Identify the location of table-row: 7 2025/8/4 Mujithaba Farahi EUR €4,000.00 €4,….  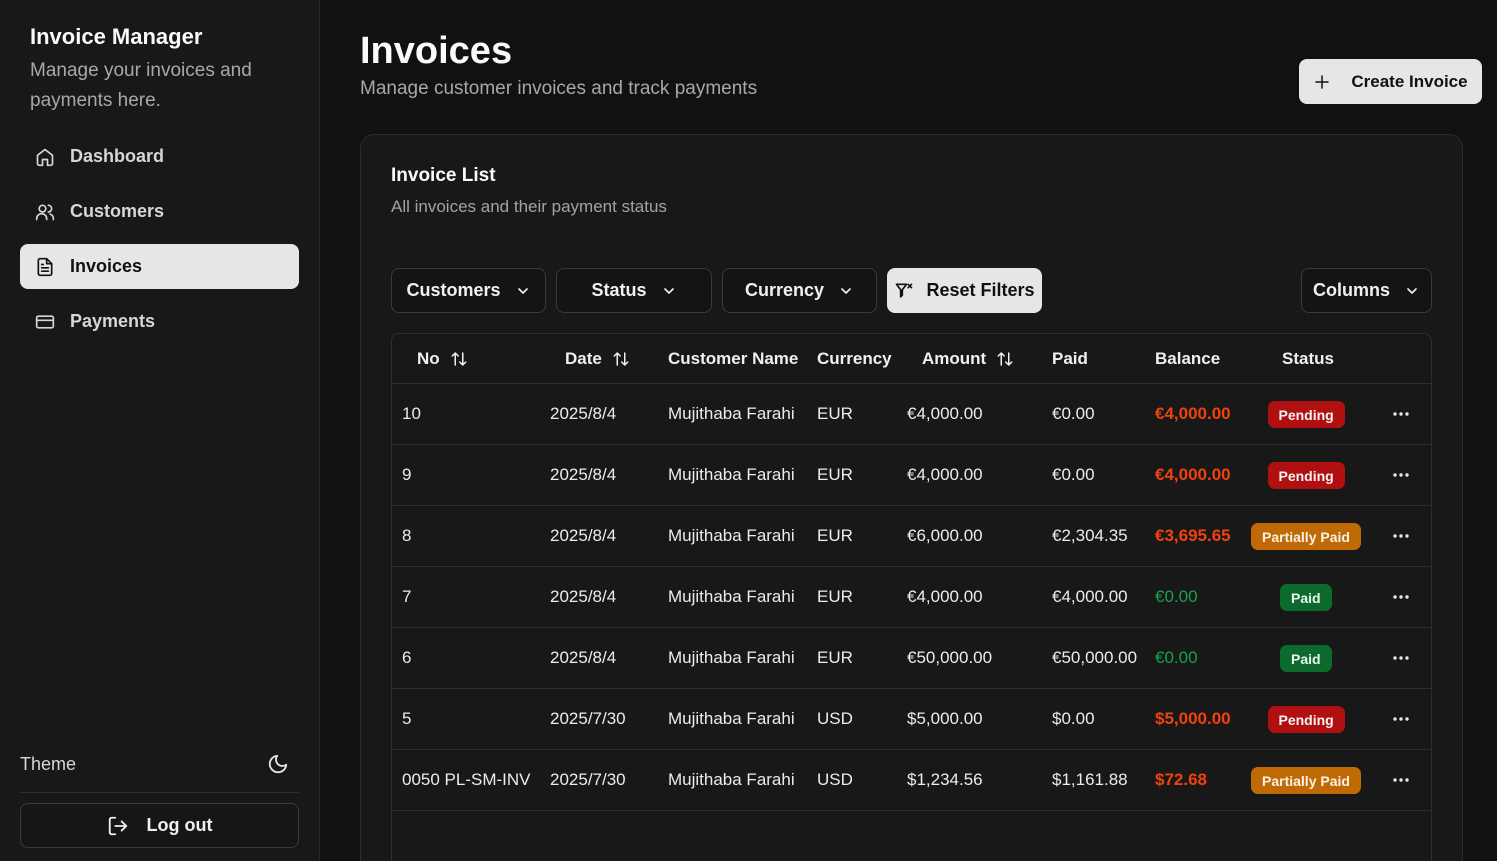
(911, 597).